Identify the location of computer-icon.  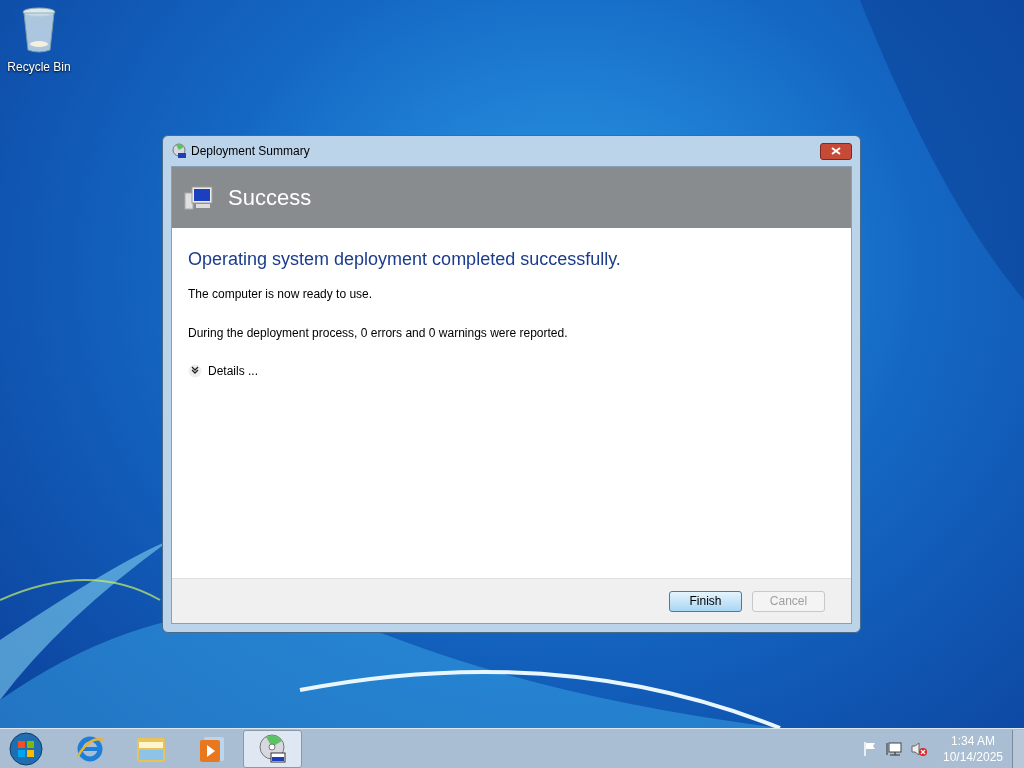
(199, 197).